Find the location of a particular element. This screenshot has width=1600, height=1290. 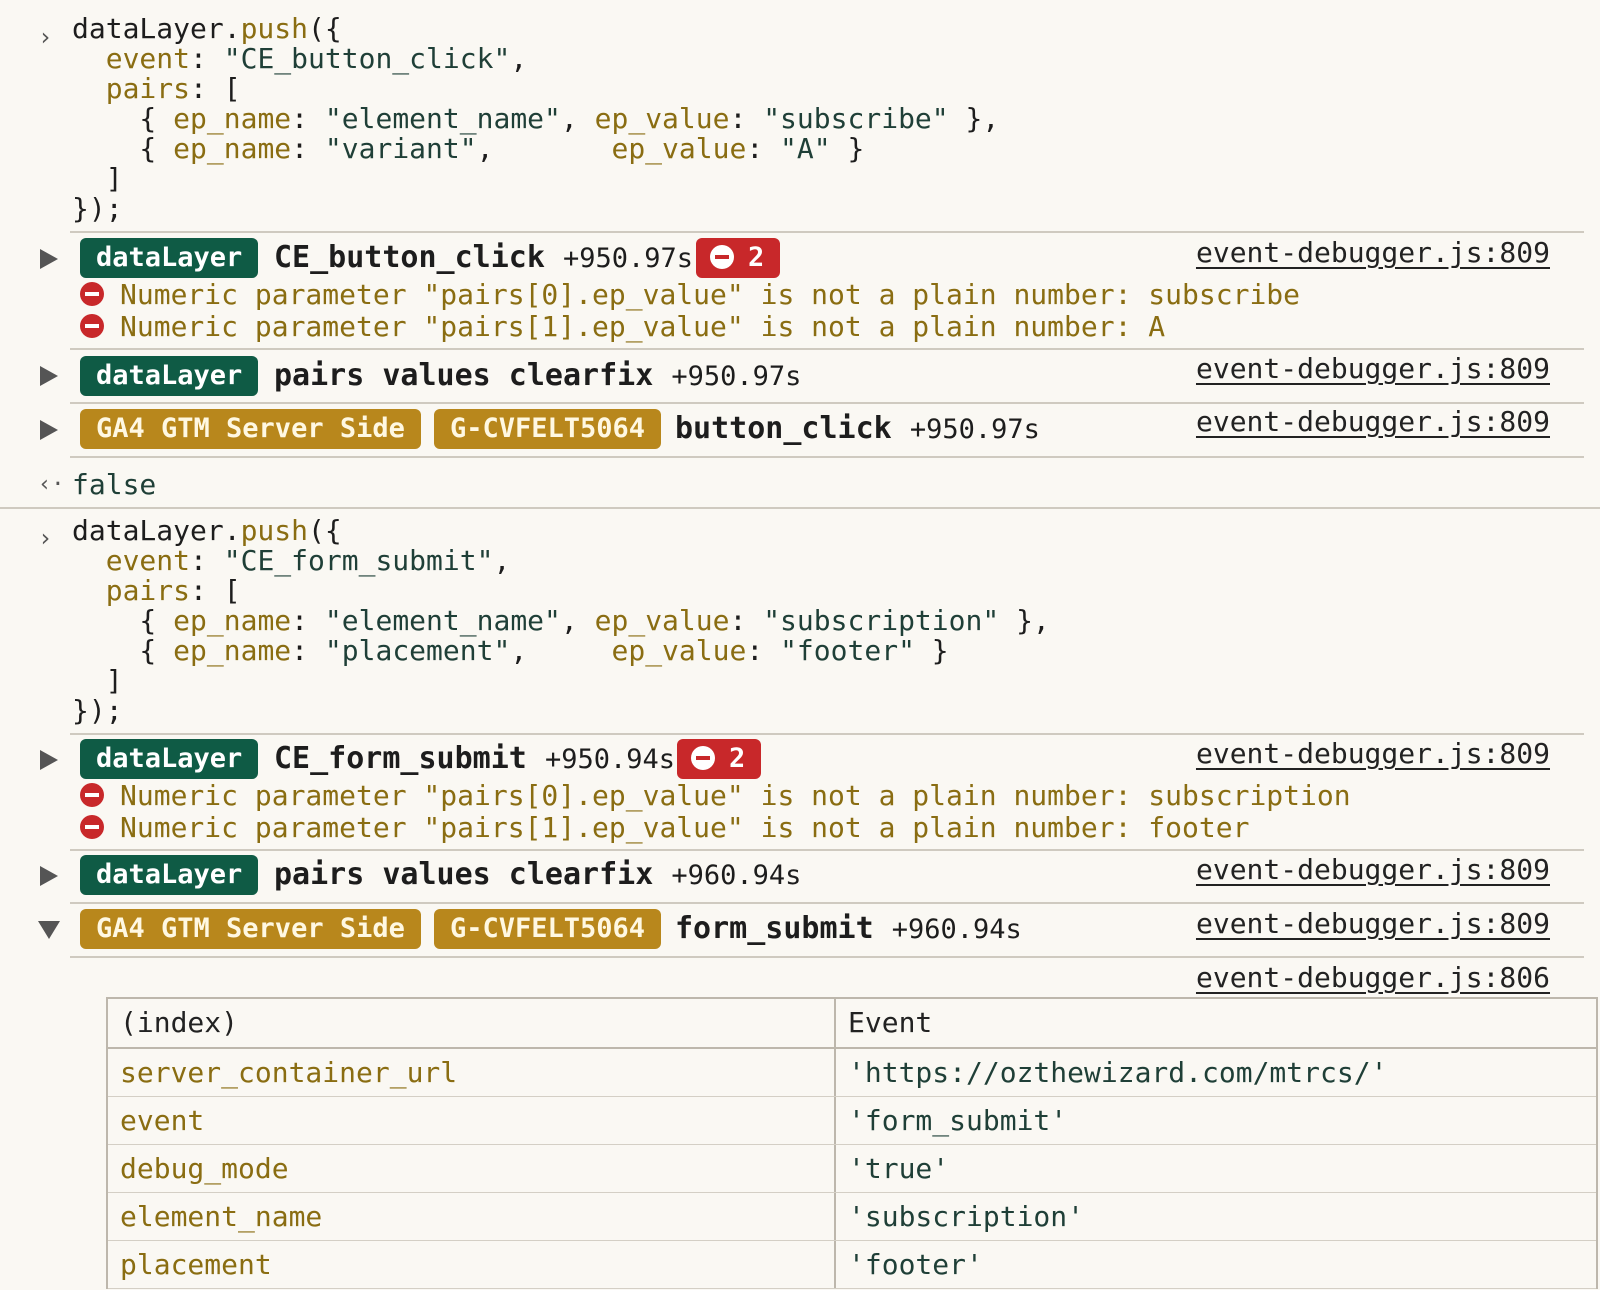

code-string: "A" is located at coordinates (805, 148).